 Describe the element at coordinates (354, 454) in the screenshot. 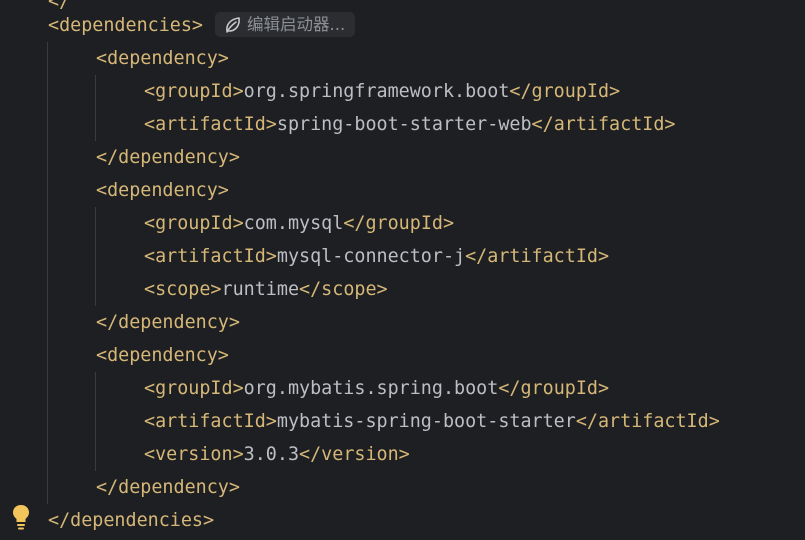

I see `xml-close-tag: </version>` at that location.